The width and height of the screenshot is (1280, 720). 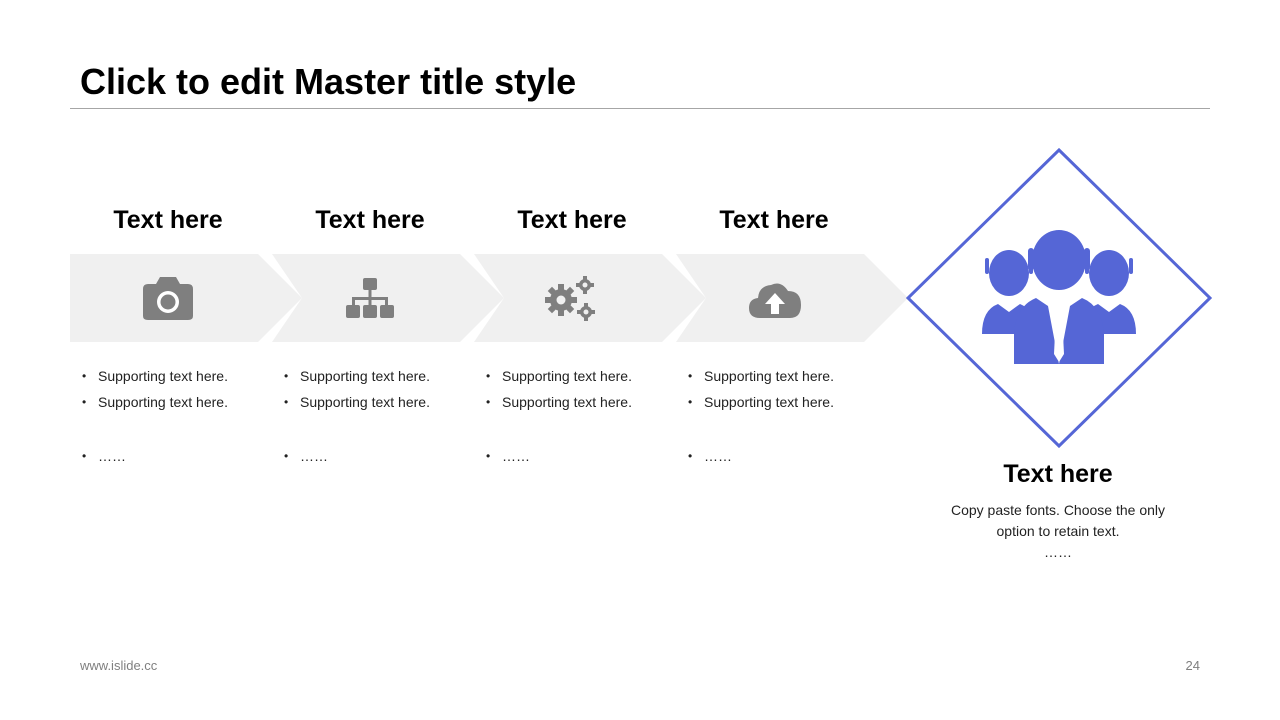 What do you see at coordinates (328, 82) in the screenshot?
I see `slide-title: Click to edit Master title style` at bounding box center [328, 82].